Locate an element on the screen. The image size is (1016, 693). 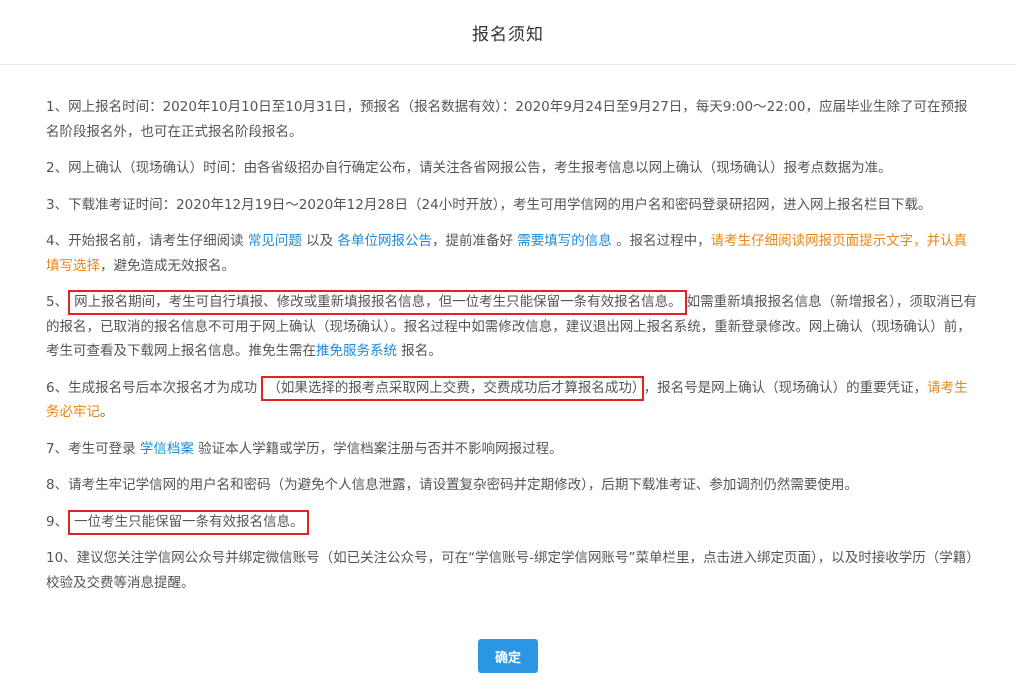
dialog-footer: 确定 is located at coordinates (508, 656).